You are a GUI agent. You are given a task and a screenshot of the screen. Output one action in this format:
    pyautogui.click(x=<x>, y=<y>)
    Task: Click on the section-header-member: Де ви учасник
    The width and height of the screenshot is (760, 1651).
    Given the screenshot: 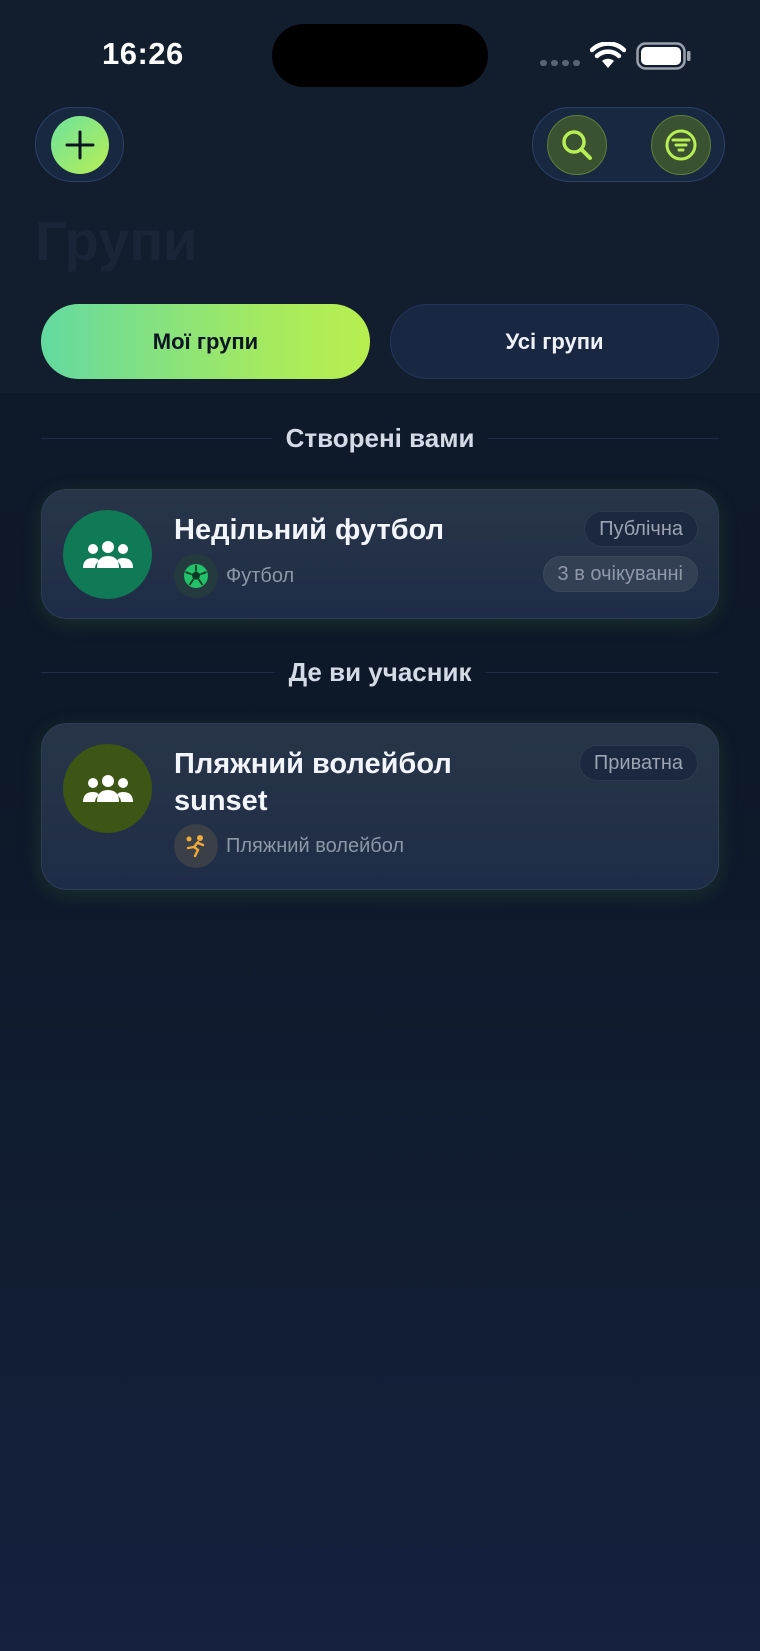 What is the action you would take?
    pyautogui.click(x=380, y=672)
    